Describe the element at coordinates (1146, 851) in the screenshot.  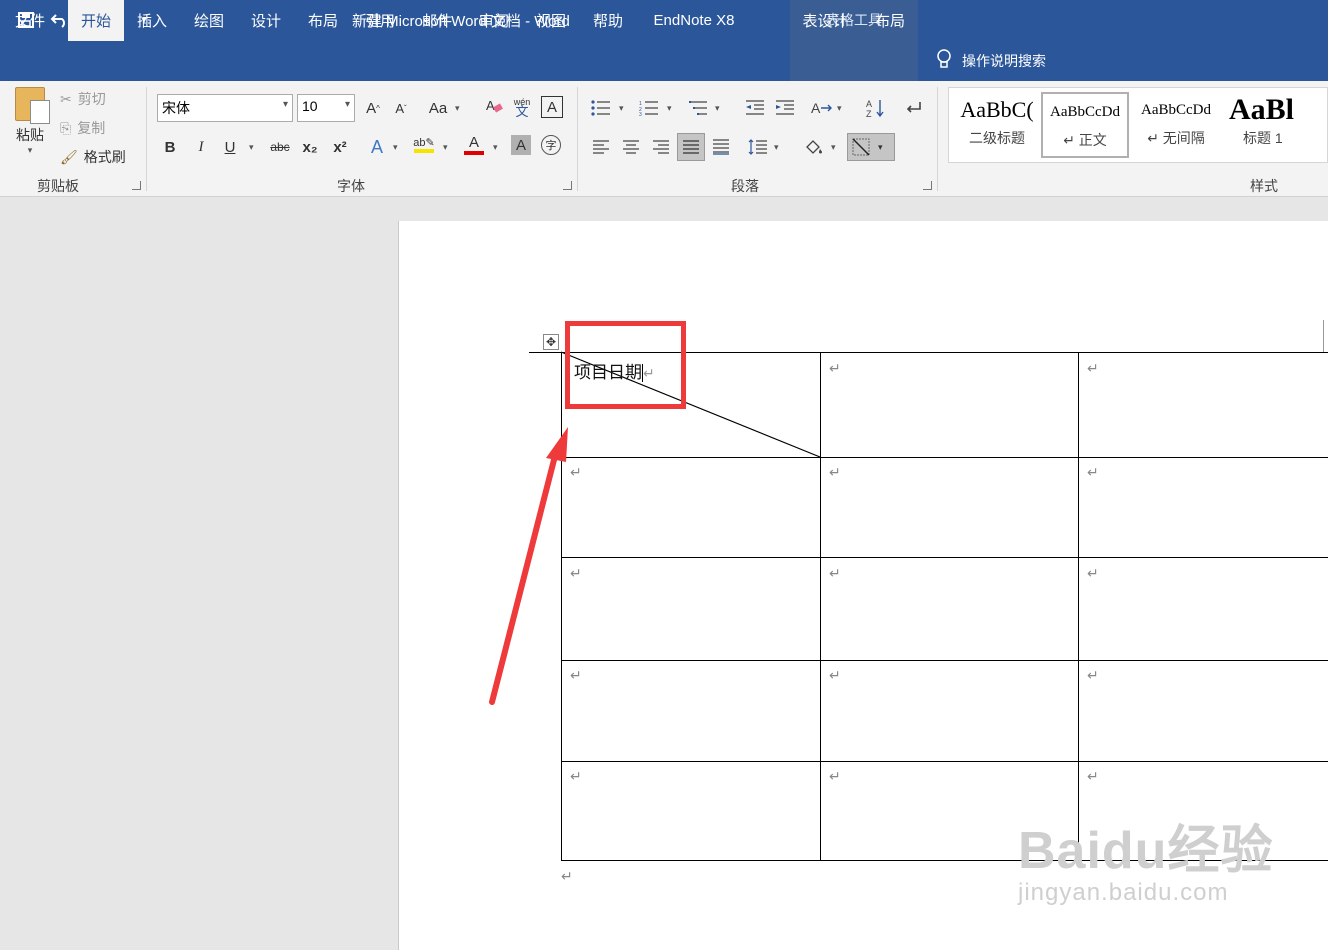
I see `watermark-logo: Baidu经验` at that location.